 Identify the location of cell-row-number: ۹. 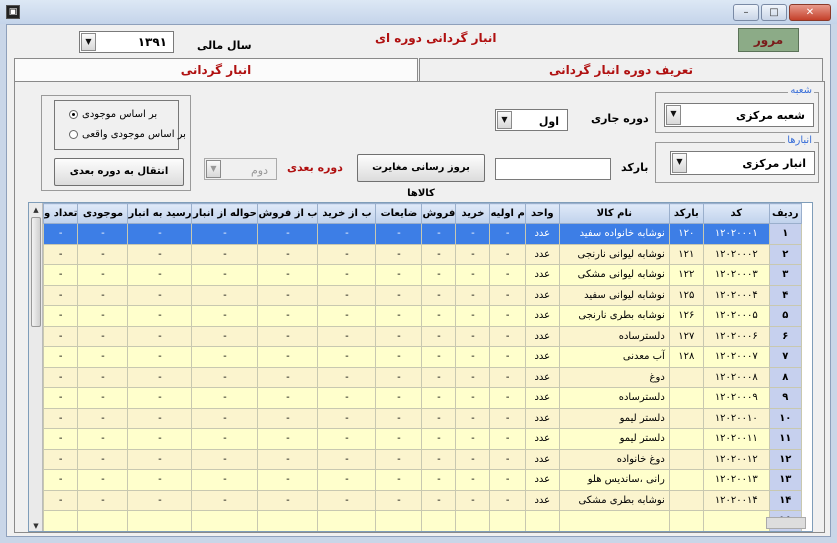
(785, 398).